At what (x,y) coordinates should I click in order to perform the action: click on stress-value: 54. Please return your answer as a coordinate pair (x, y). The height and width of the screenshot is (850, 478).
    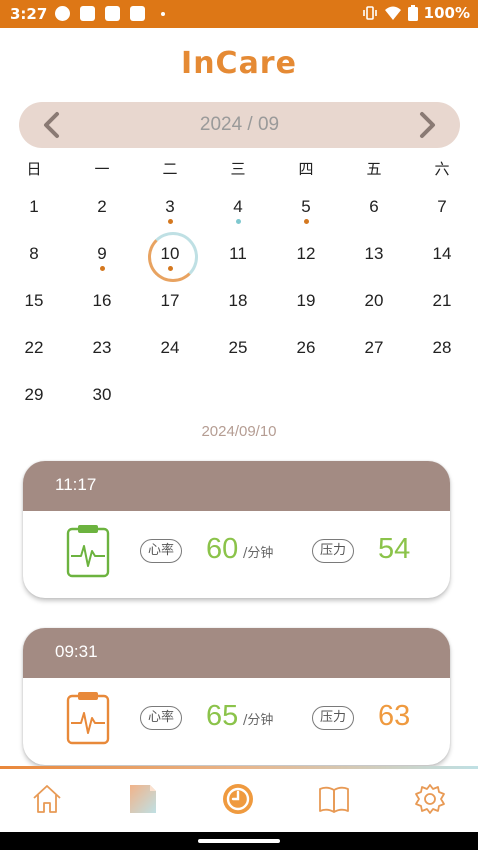
    Looking at the image, I should click on (394, 549).